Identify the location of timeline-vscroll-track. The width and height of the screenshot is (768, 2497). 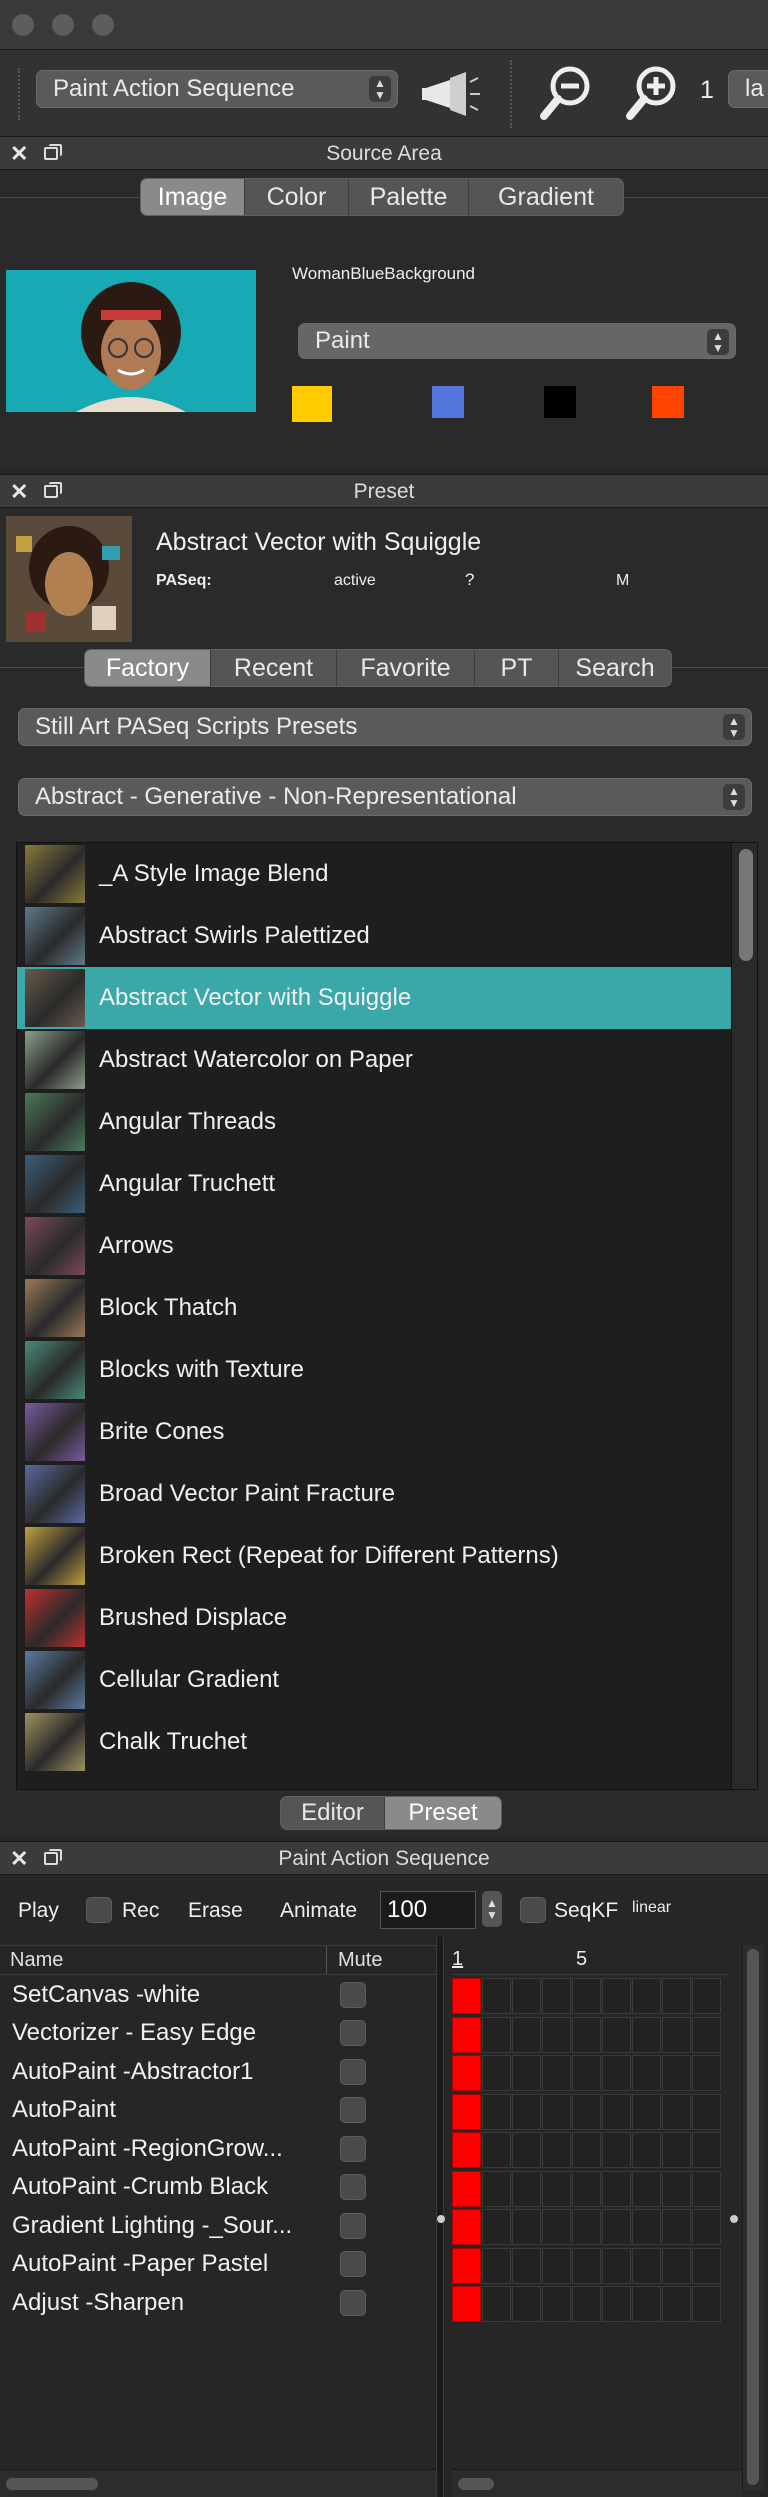
(753, 2217).